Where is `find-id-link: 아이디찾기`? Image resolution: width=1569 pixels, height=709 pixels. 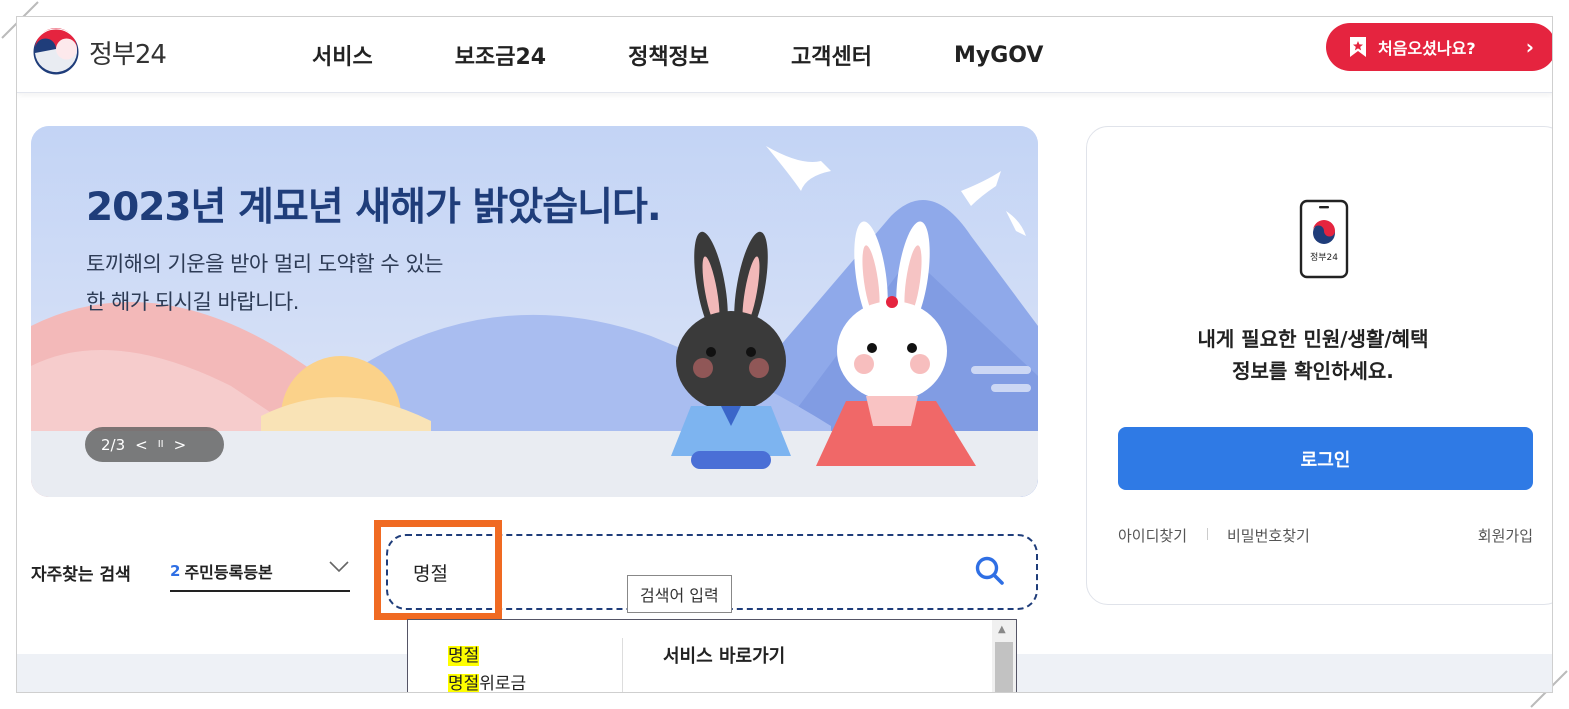
find-id-link: 아이디찾기 is located at coordinates (1152, 535).